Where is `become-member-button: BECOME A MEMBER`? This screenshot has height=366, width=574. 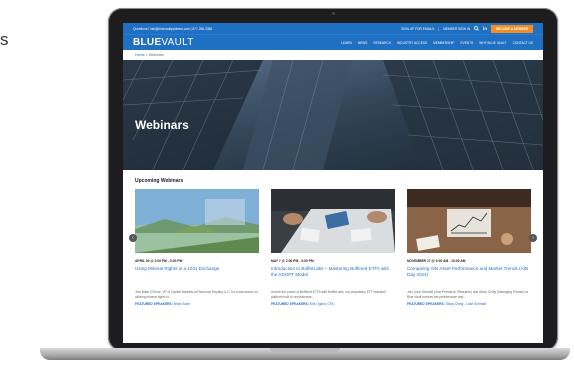 become-member-button: BECOME A MEMBER is located at coordinates (512, 28).